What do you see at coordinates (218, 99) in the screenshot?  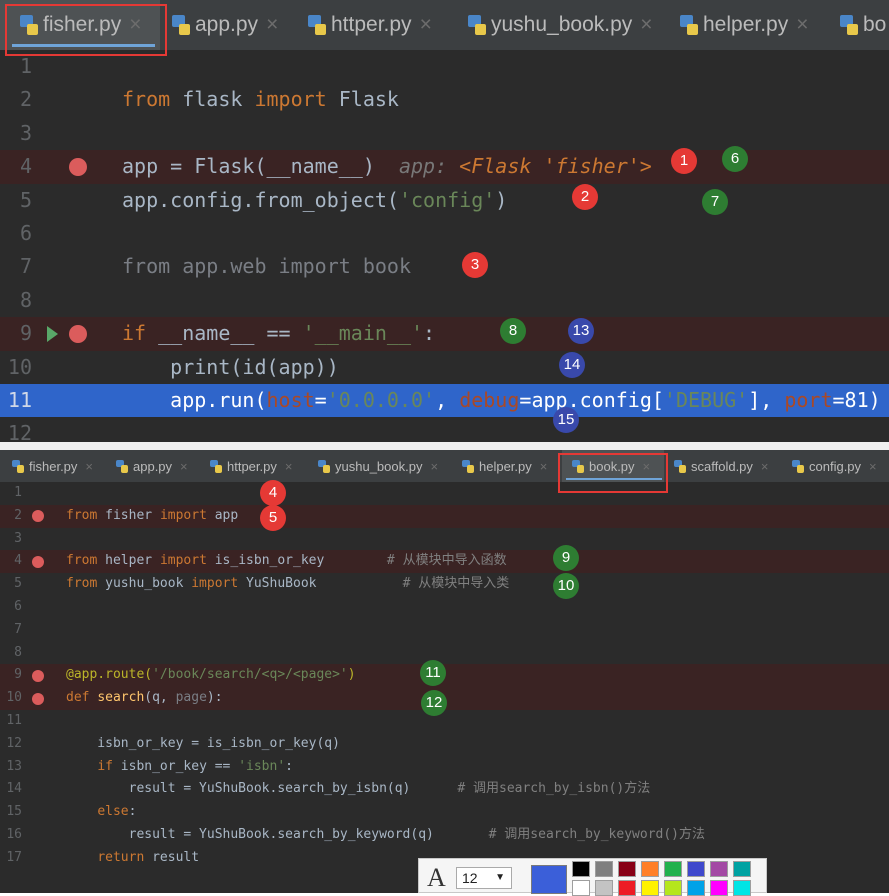 I see `code-token: flask` at bounding box center [218, 99].